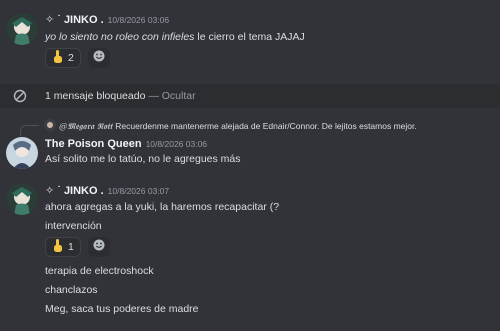 The height and width of the screenshot is (331, 500). What do you see at coordinates (85, 127) in the screenshot?
I see `reply-author: @𝕸𝖊𝖌𝖆𝖗𝖆 𝕹𝖔𝖙𝖙` at bounding box center [85, 127].